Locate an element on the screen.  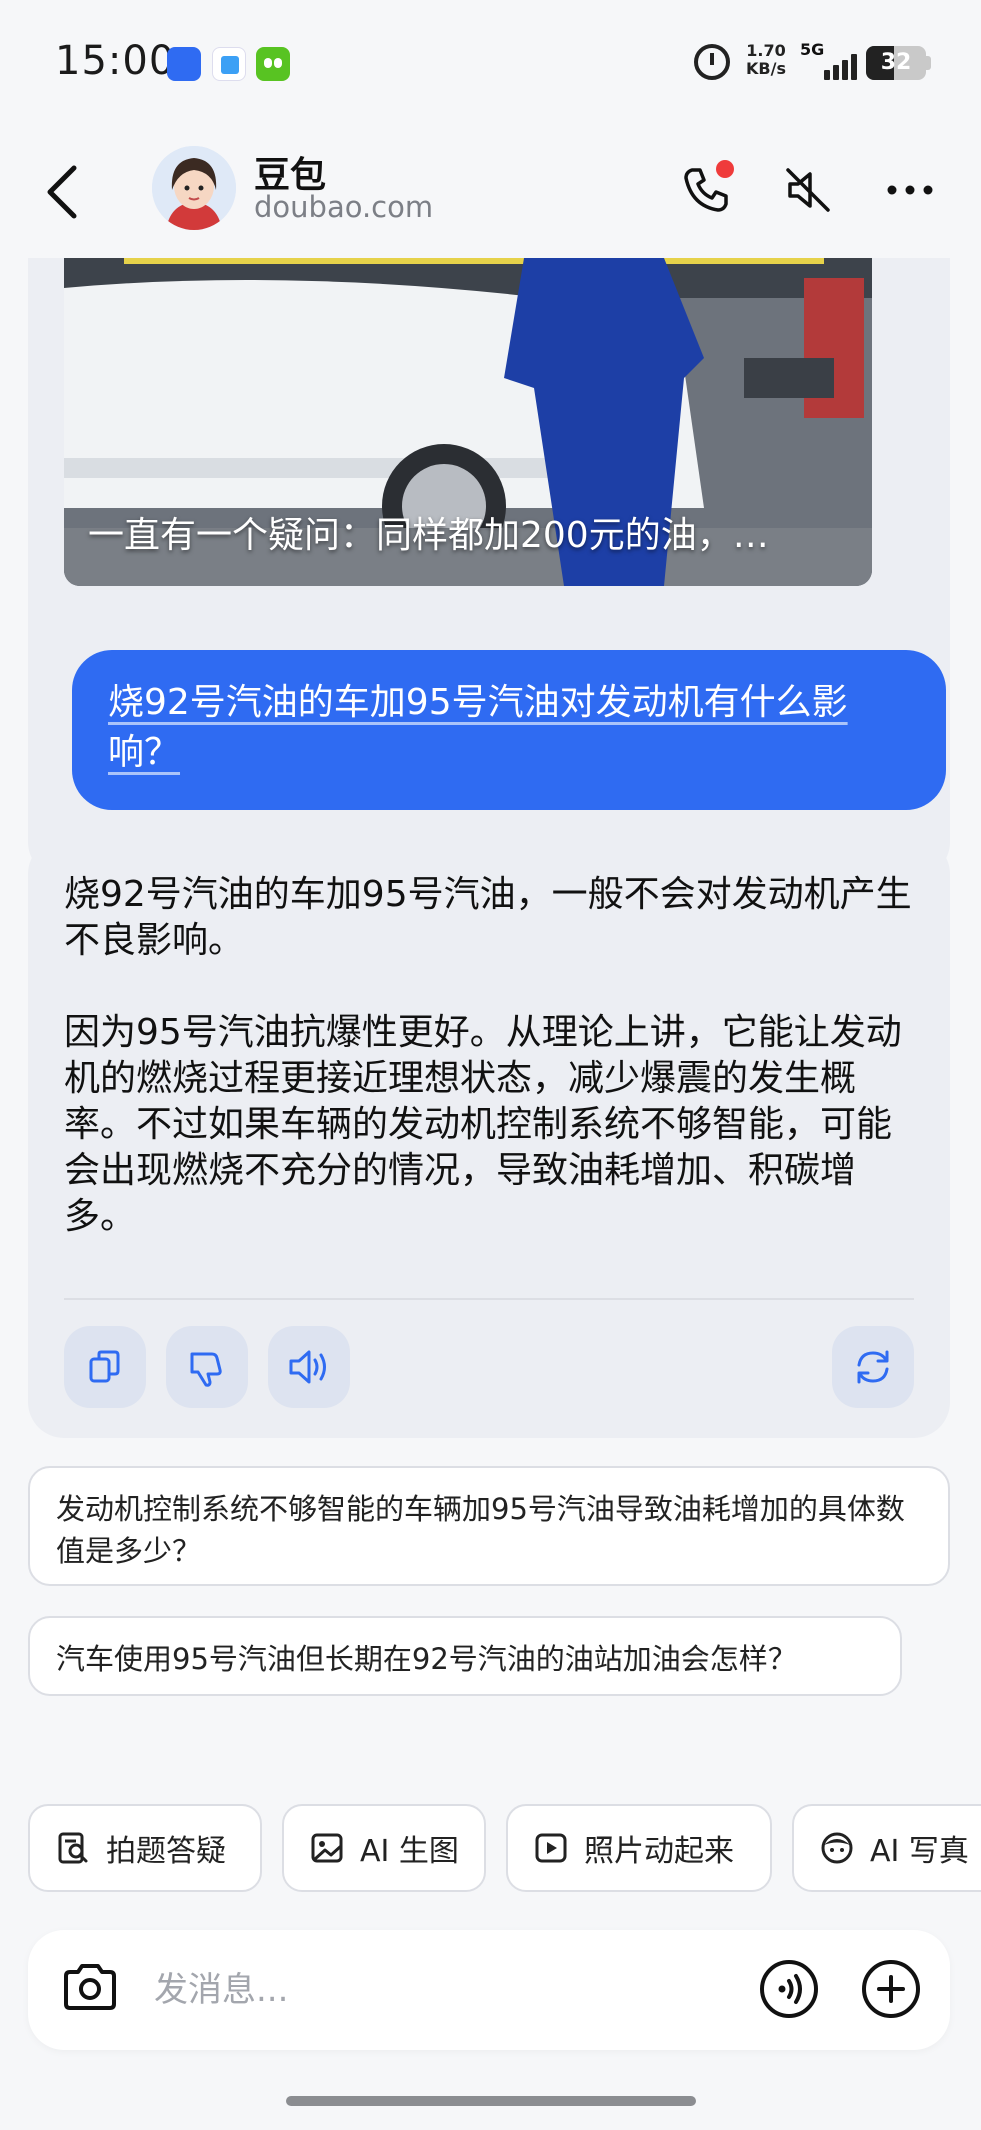
tool-photo-question: 拍题答疑 is located at coordinates (145, 1848).